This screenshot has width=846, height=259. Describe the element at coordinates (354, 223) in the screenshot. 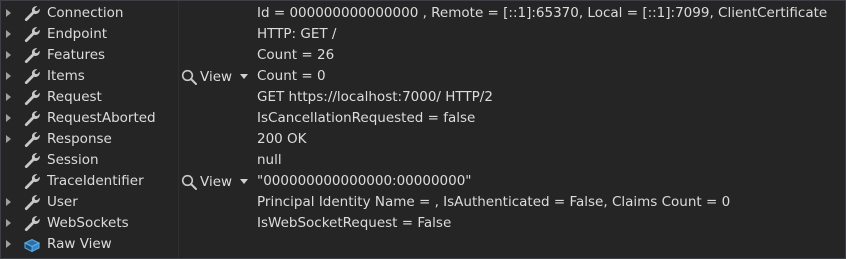

I see `property-value: IsWebSocketRequest = False` at that location.